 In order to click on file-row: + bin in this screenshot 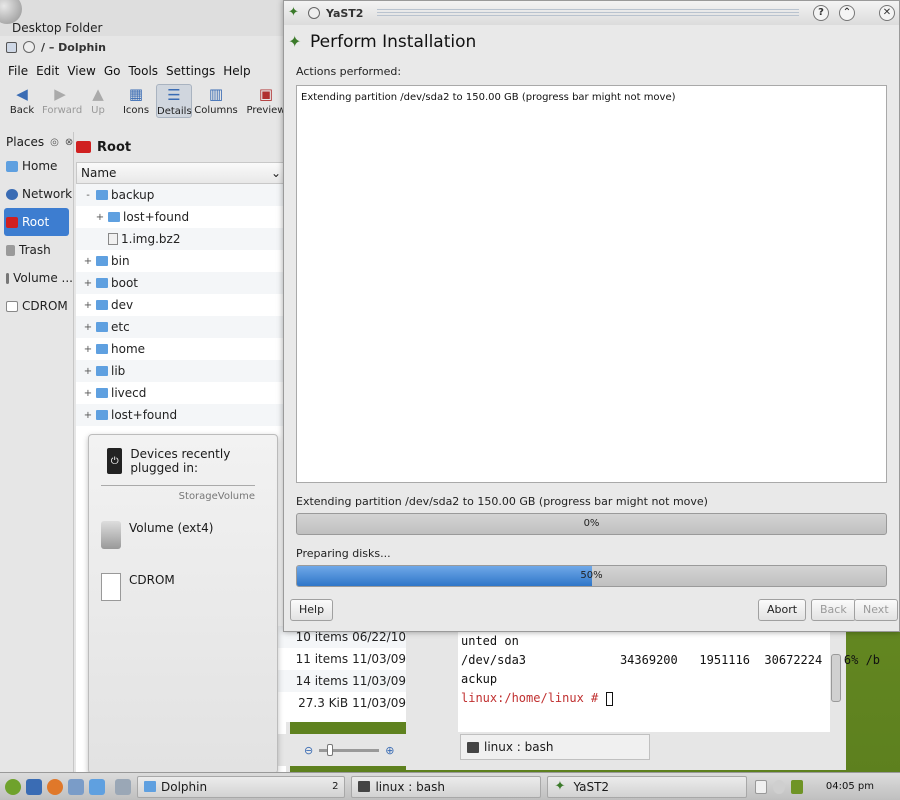, I will do `click(181, 261)`.